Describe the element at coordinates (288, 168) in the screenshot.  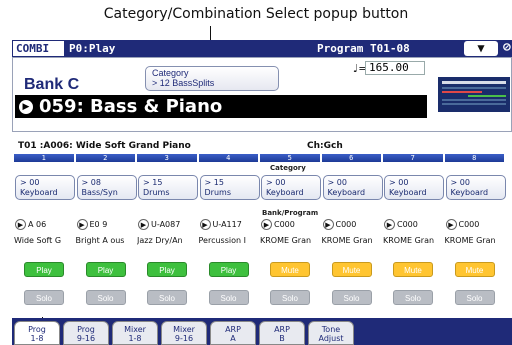
I see `category-section-label: Category` at that location.